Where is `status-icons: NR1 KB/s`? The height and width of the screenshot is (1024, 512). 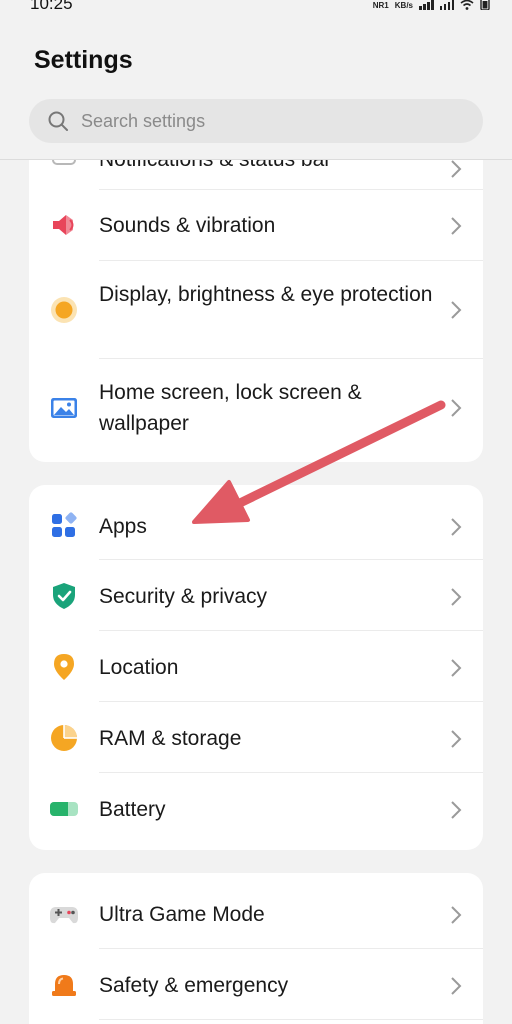
status-icons: NR1 KB/s is located at coordinates (431, 5).